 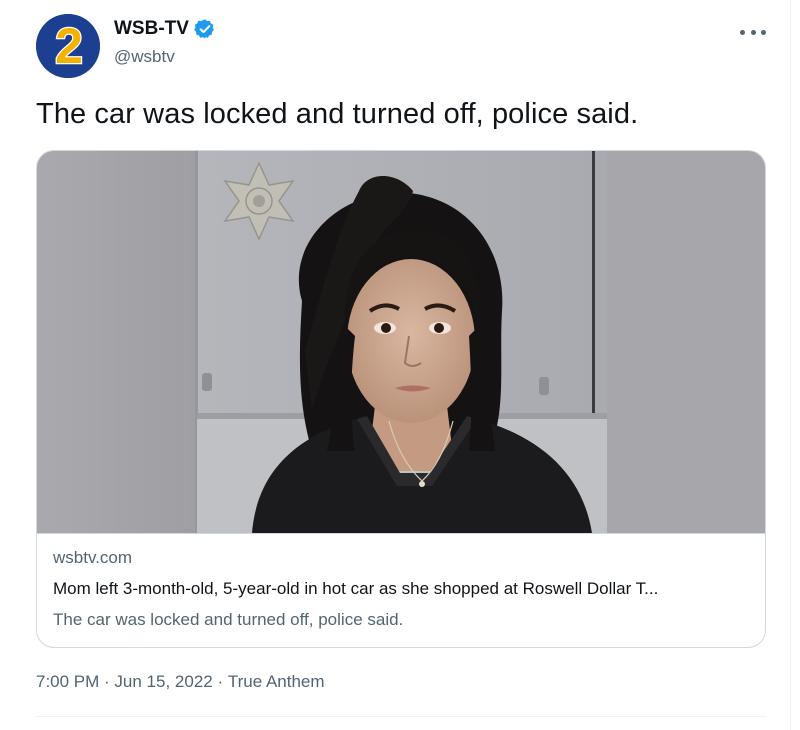 I want to click on card-divider, so click(x=401, y=533).